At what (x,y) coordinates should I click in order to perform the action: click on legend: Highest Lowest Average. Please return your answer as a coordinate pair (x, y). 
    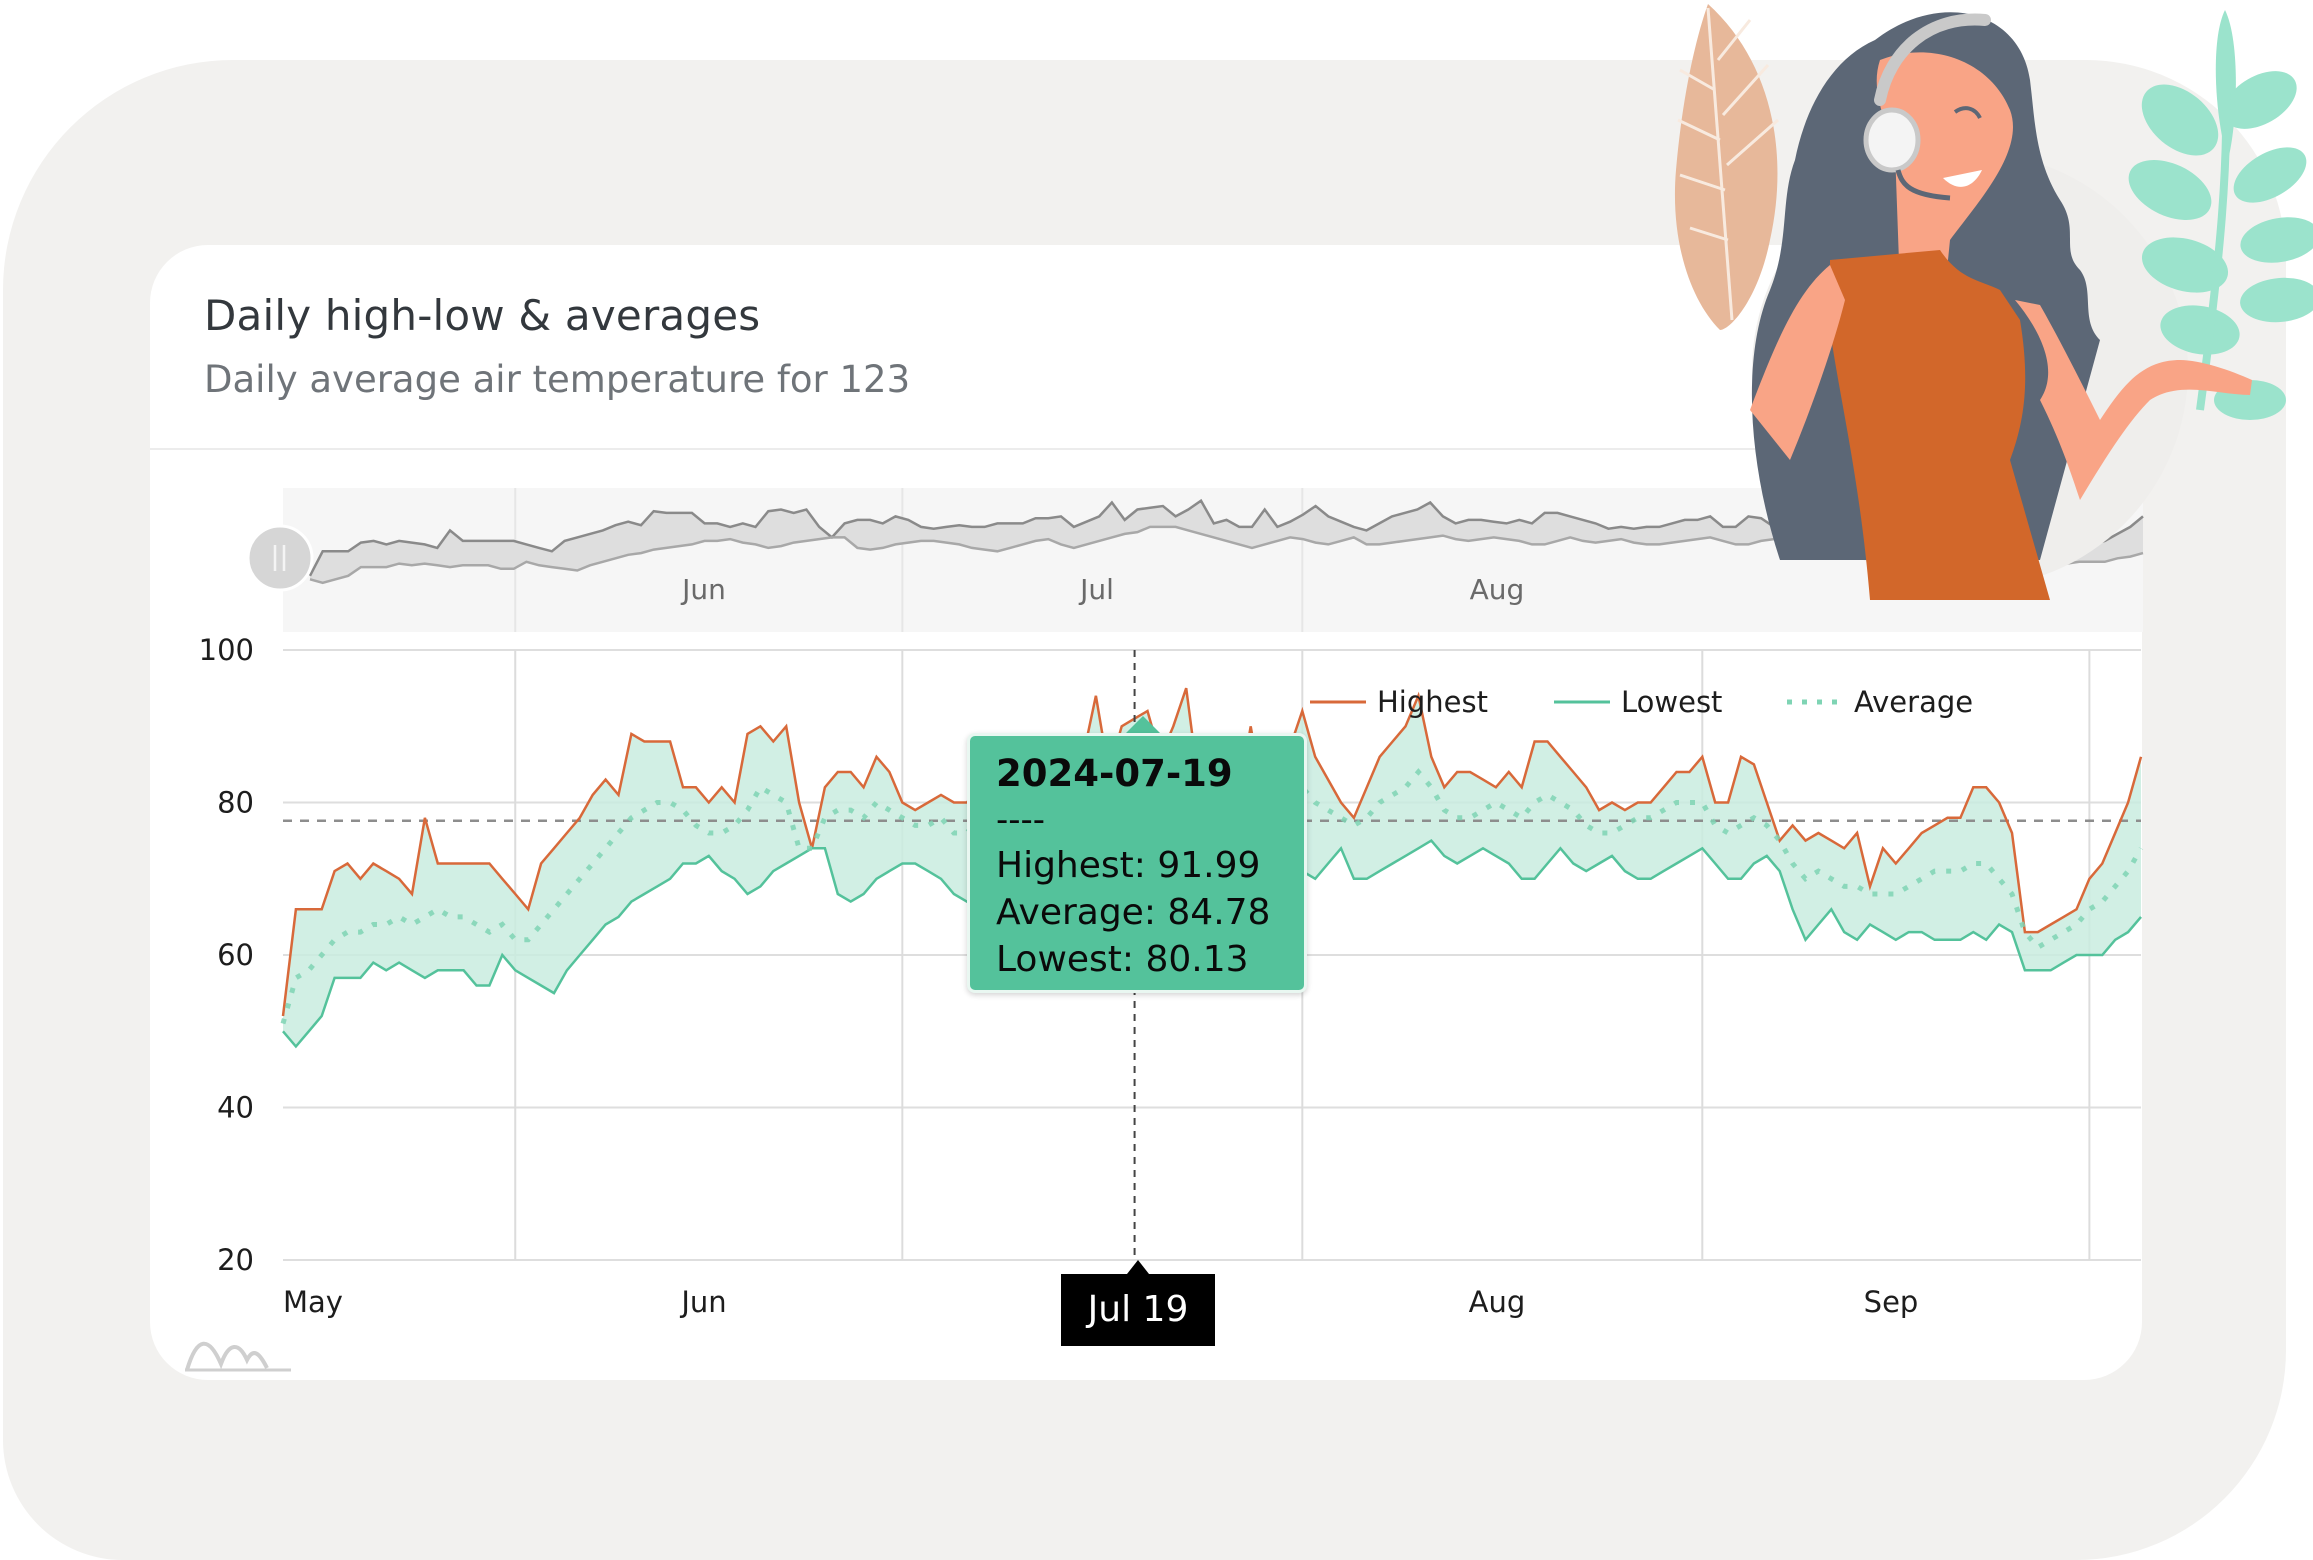
    Looking at the image, I should click on (1641, 702).